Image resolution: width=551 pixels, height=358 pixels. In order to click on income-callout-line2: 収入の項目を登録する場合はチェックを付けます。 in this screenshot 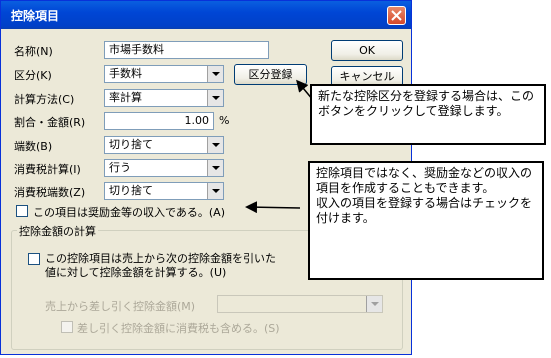, I will do `click(424, 210)`.